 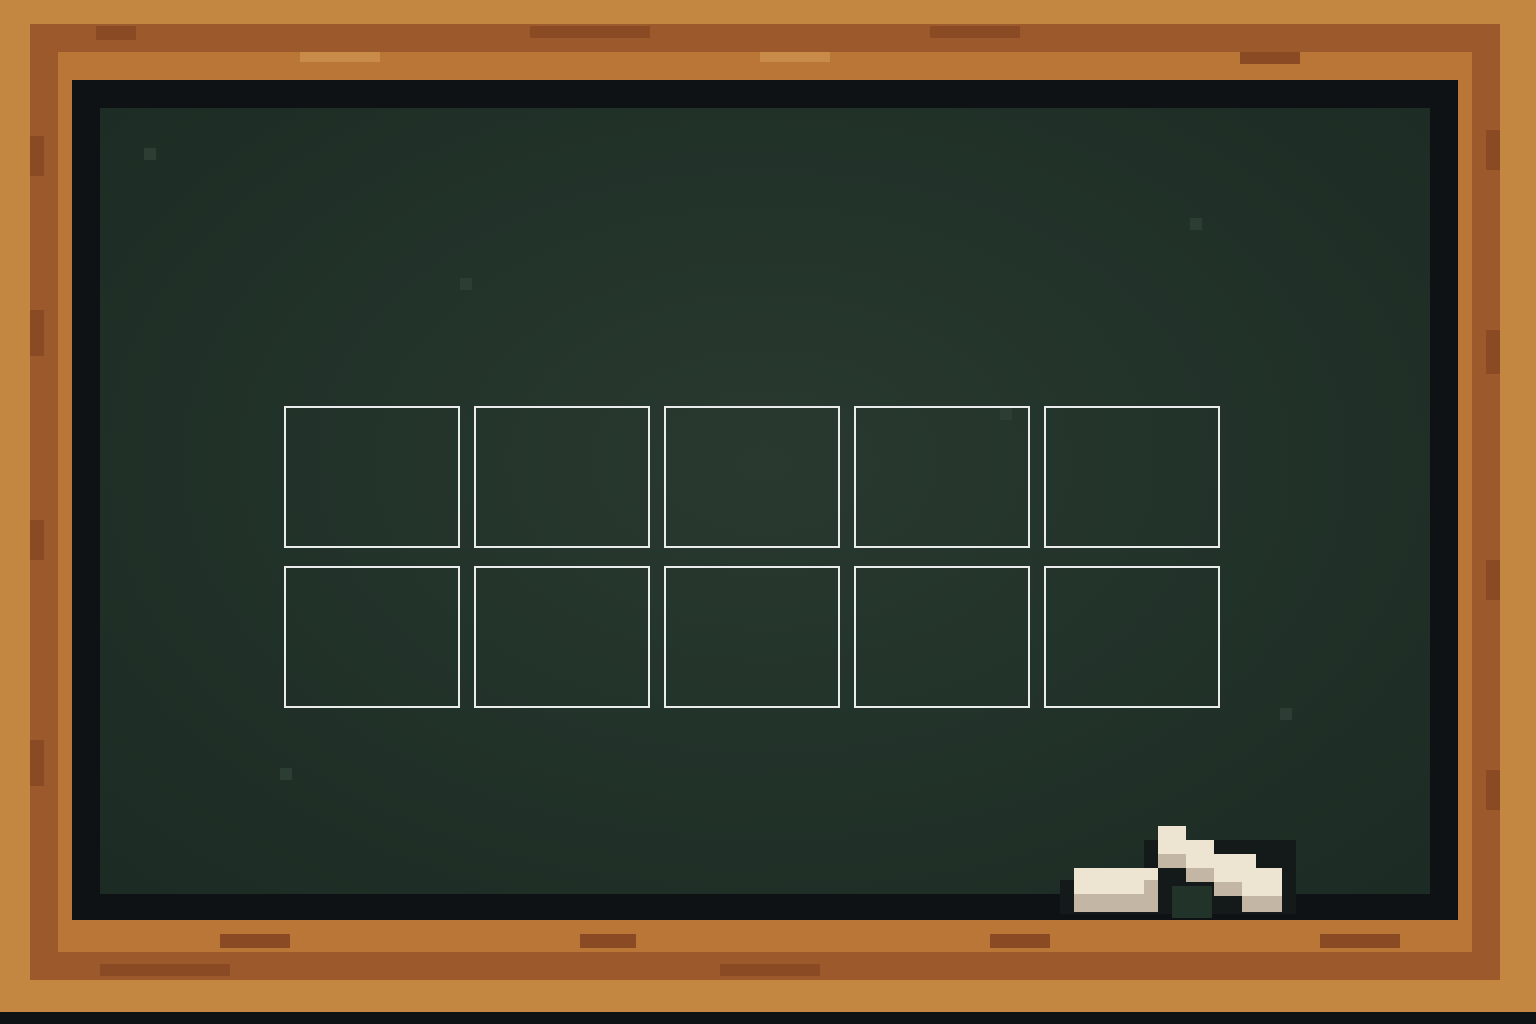 What do you see at coordinates (1151, 896) in the screenshot?
I see `chalk-piece-left-shade` at bounding box center [1151, 896].